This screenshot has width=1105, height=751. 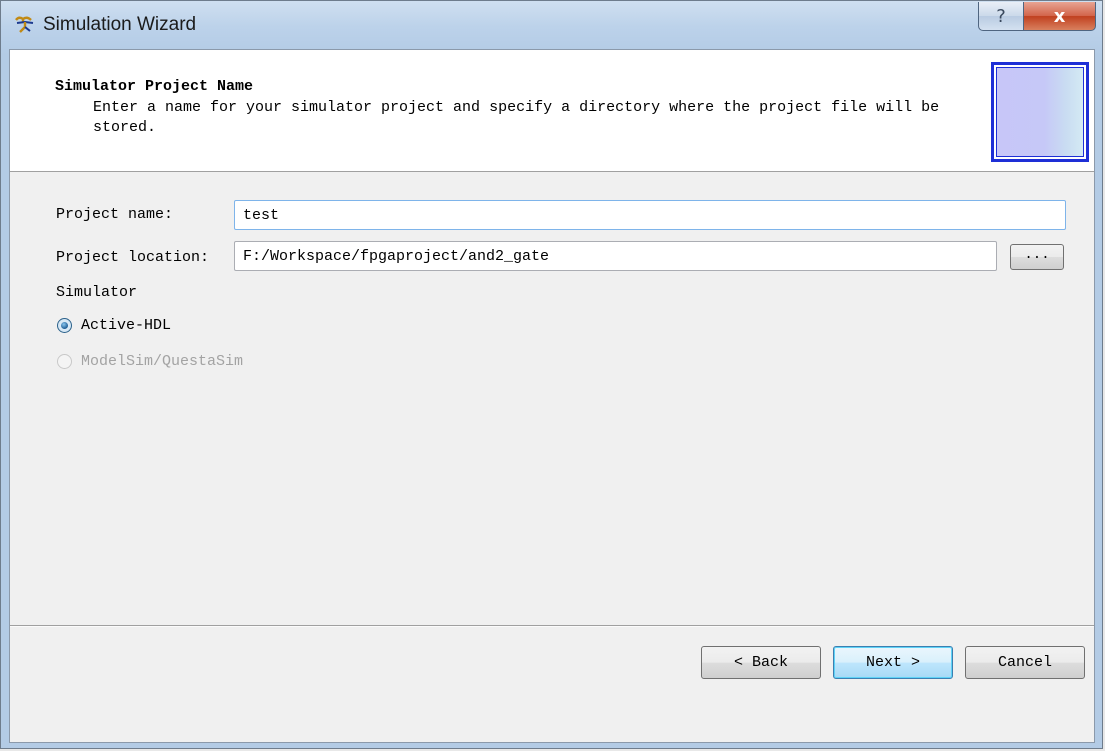 What do you see at coordinates (1040, 112) in the screenshot?
I see `header-banner-image` at bounding box center [1040, 112].